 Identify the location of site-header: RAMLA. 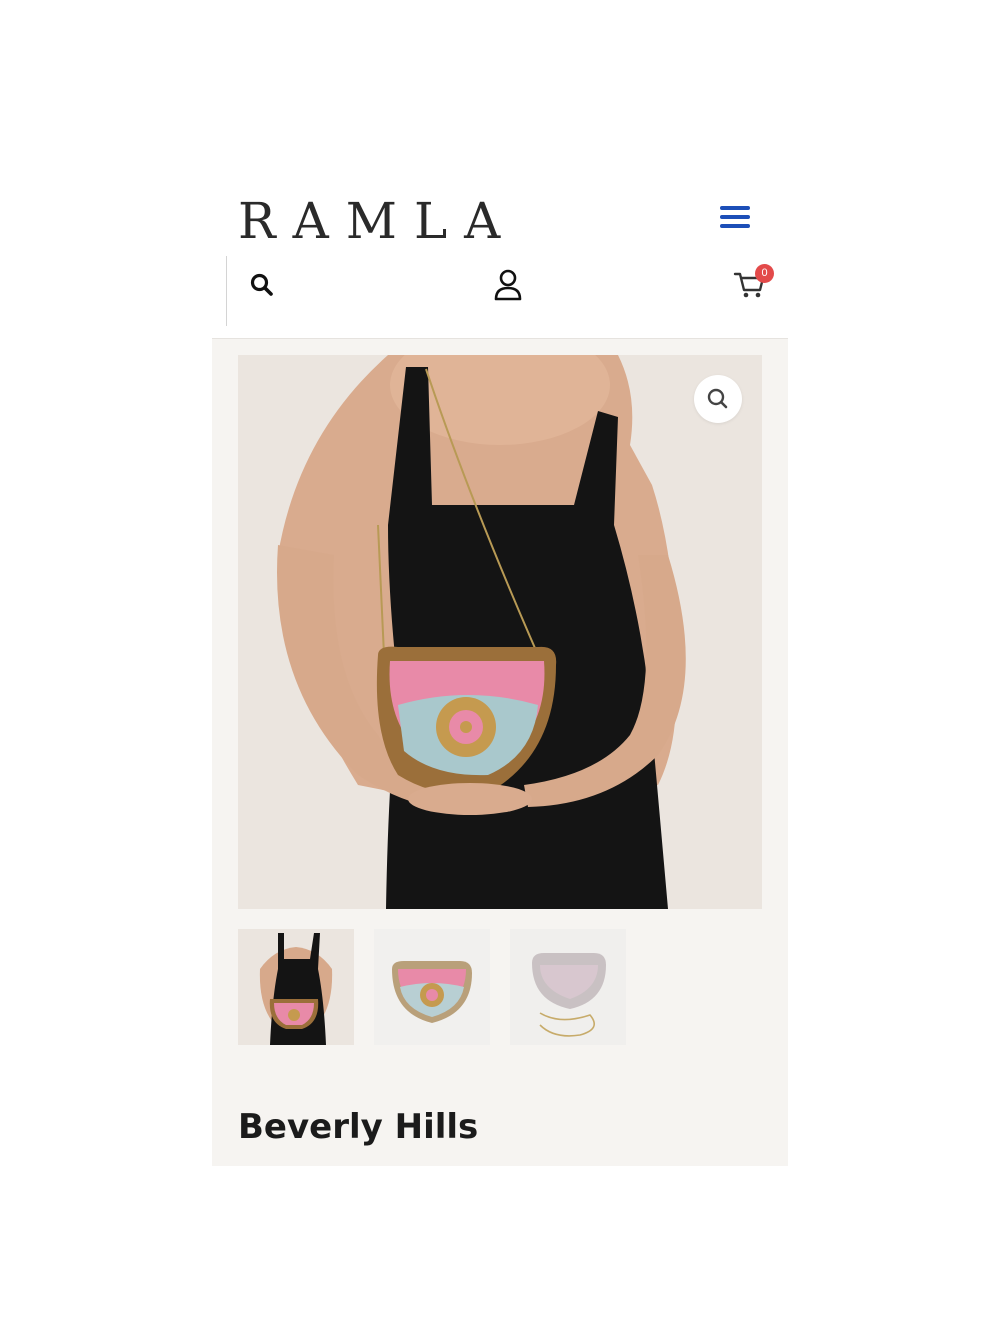
(500, 215).